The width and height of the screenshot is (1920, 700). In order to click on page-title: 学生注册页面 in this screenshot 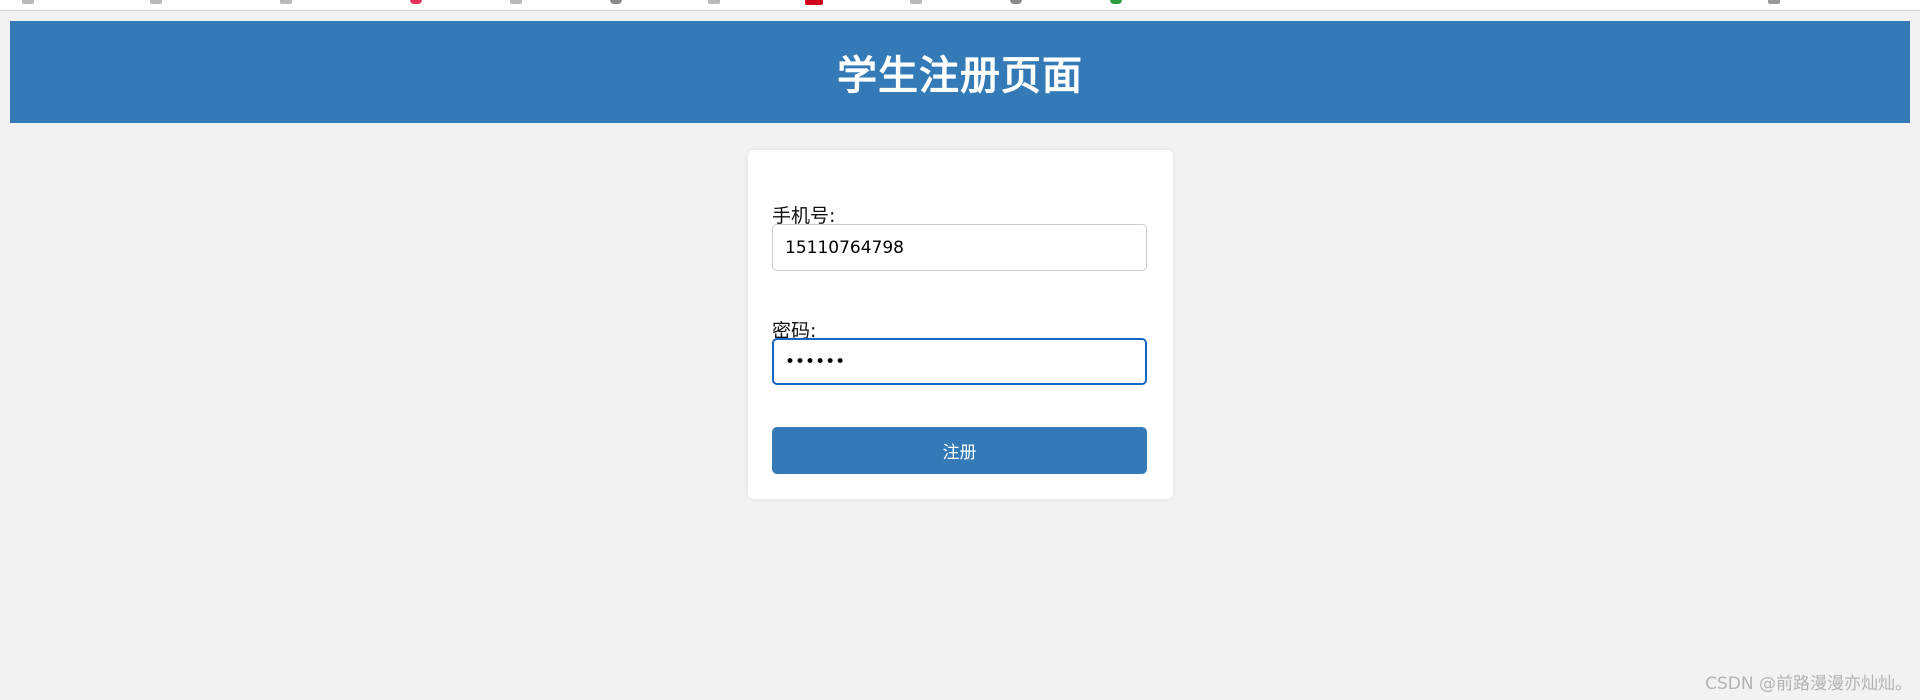, I will do `click(960, 76)`.